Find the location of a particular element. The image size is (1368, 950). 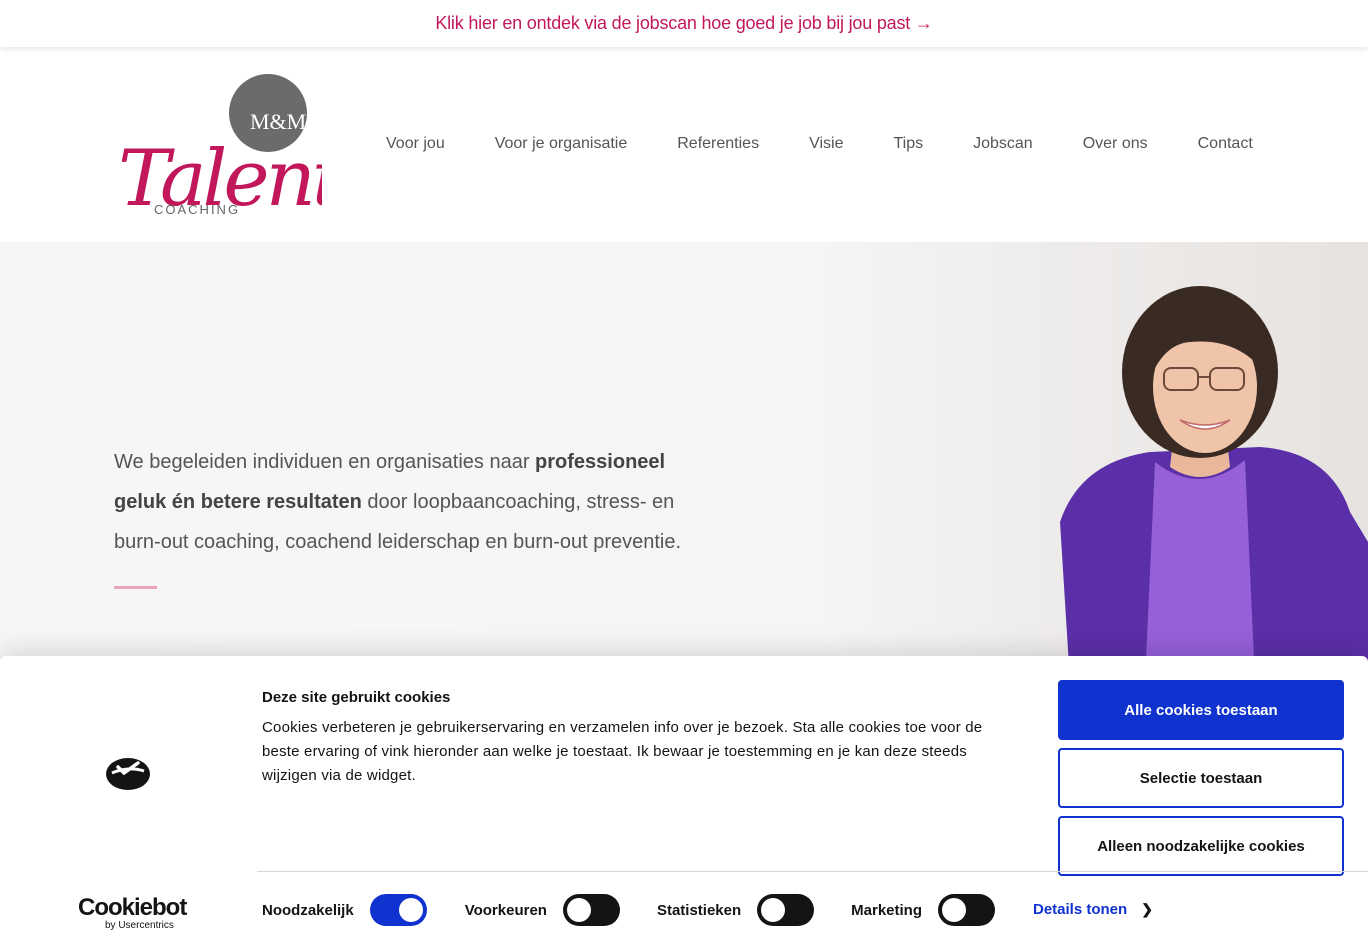

toggle-preferences is located at coordinates (591, 910).